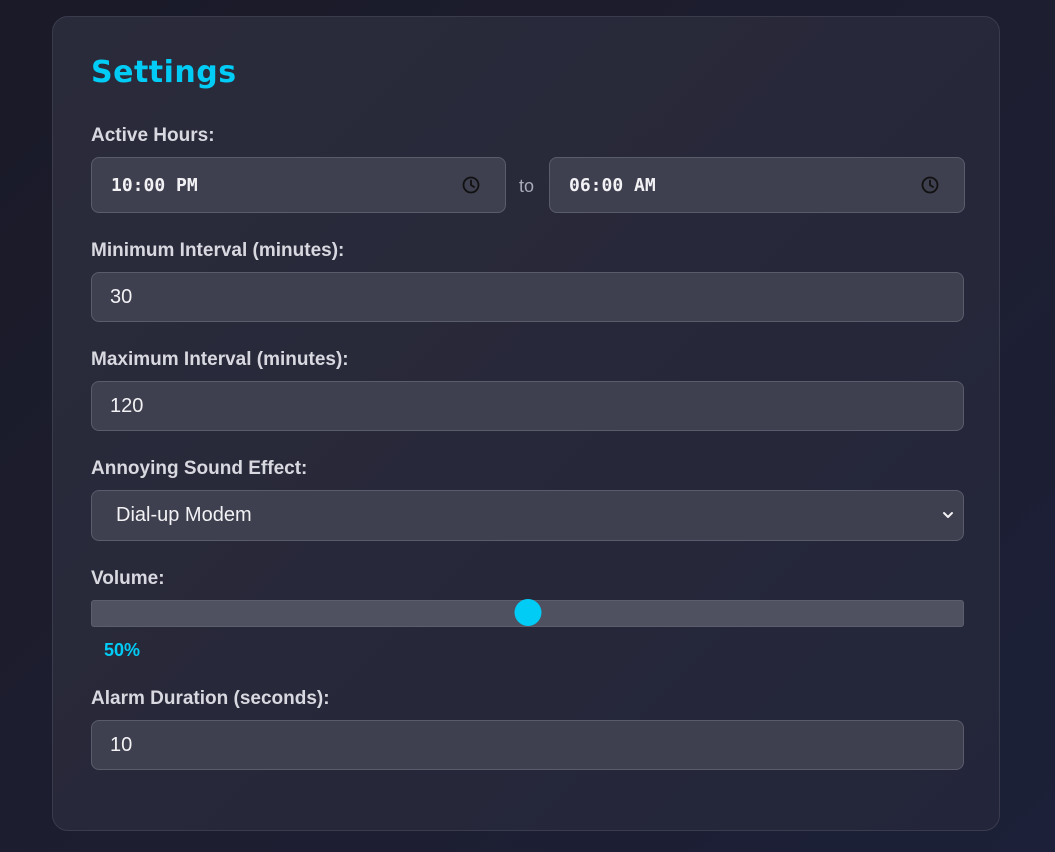 The image size is (1055, 852). What do you see at coordinates (164, 72) in the screenshot?
I see `page-title: Settings` at bounding box center [164, 72].